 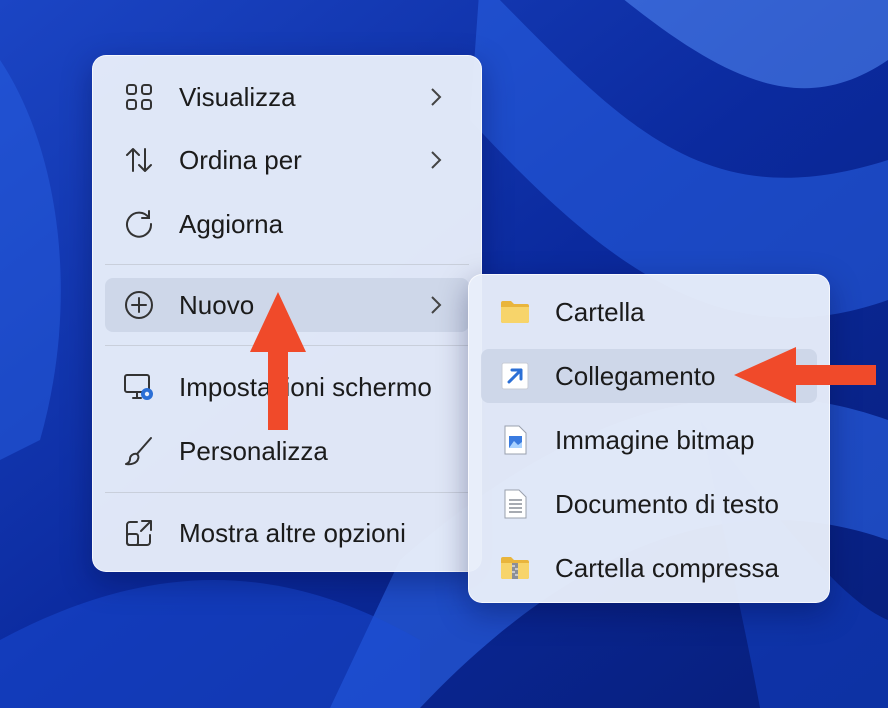 What do you see at coordinates (138, 387) in the screenshot?
I see `display-settings-icon` at bounding box center [138, 387].